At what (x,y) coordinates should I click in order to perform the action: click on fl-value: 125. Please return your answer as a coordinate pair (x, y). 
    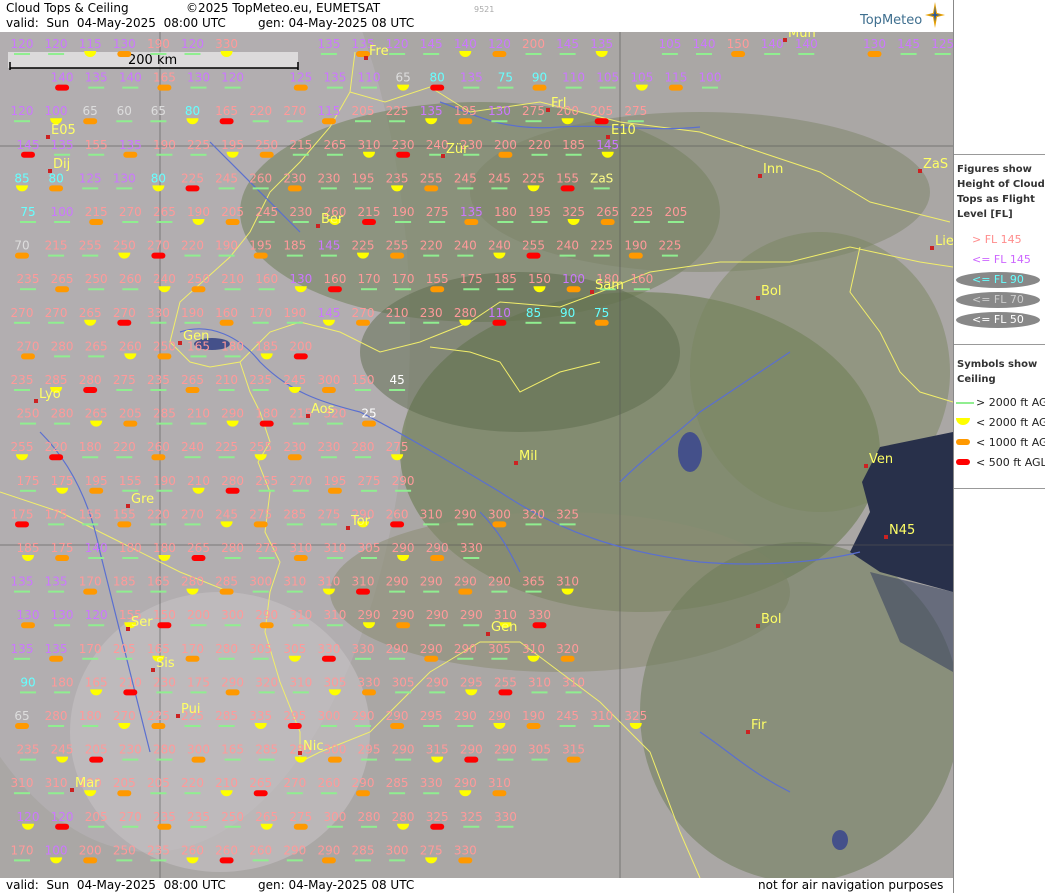
    Looking at the image, I should click on (90, 178).